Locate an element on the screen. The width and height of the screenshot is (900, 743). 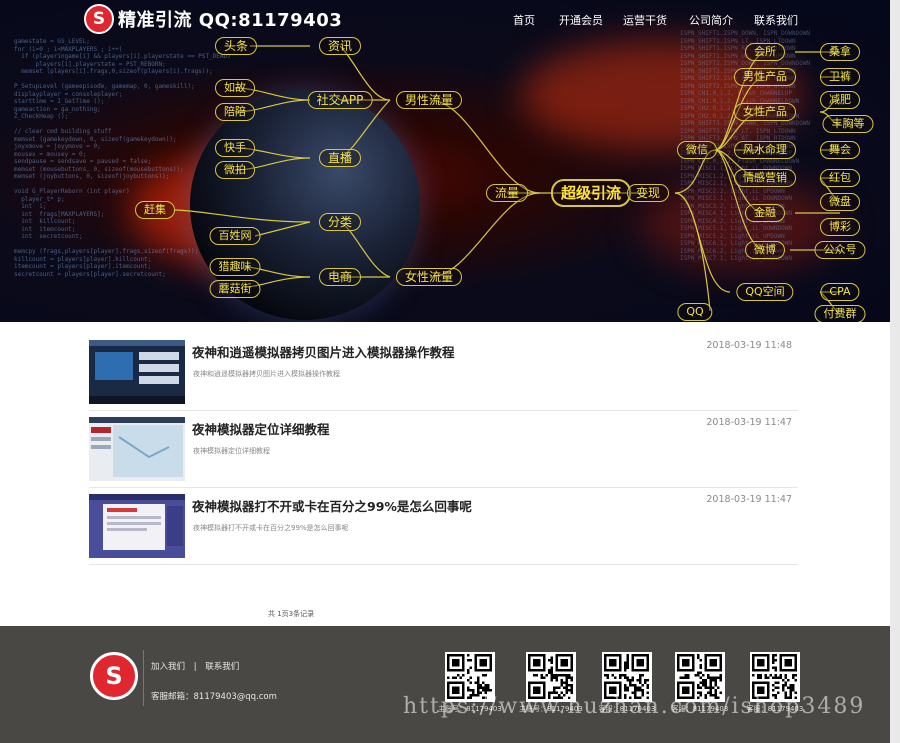
brand-logo-icon: S is located at coordinates (99, 19).